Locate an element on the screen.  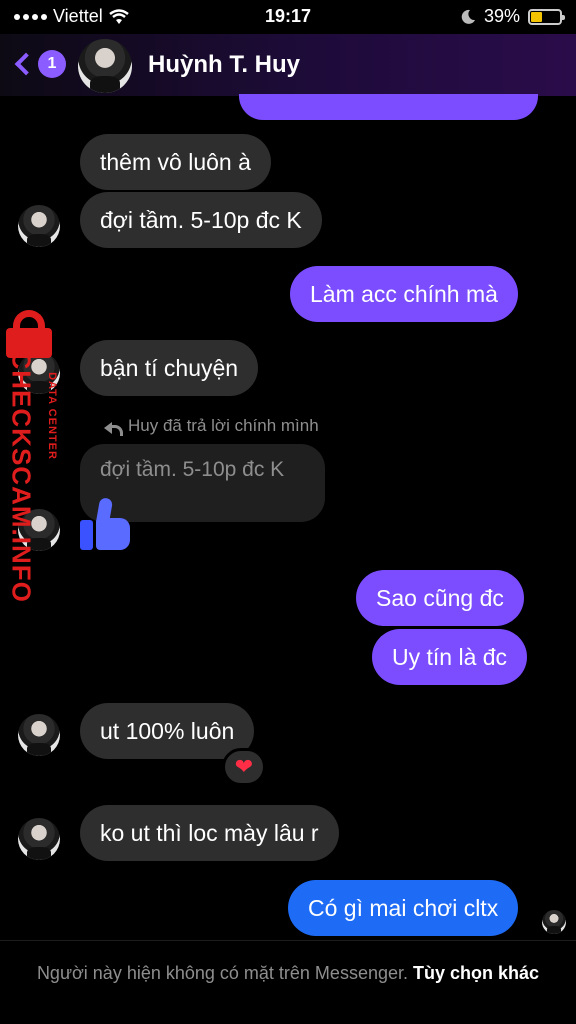
moon-icon is located at coordinates (468, 16).